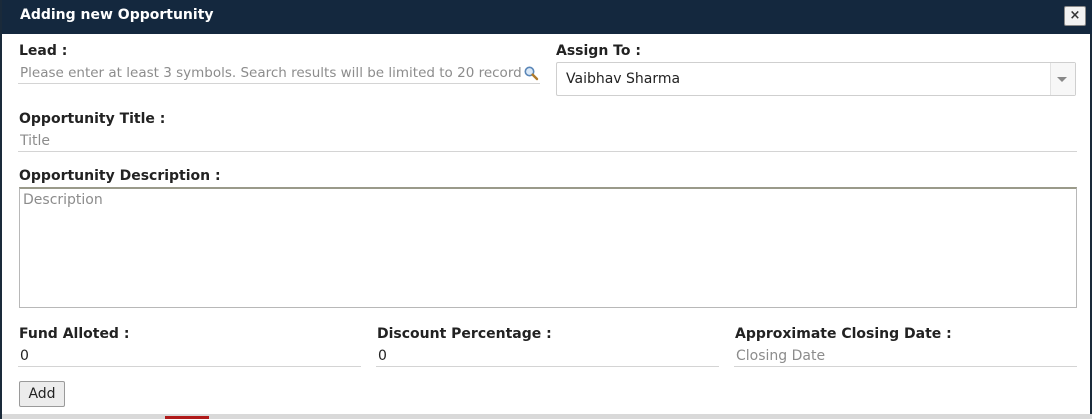 This screenshot has width=1092, height=419. I want to click on assign-to-dropdown-toggle, so click(1062, 79).